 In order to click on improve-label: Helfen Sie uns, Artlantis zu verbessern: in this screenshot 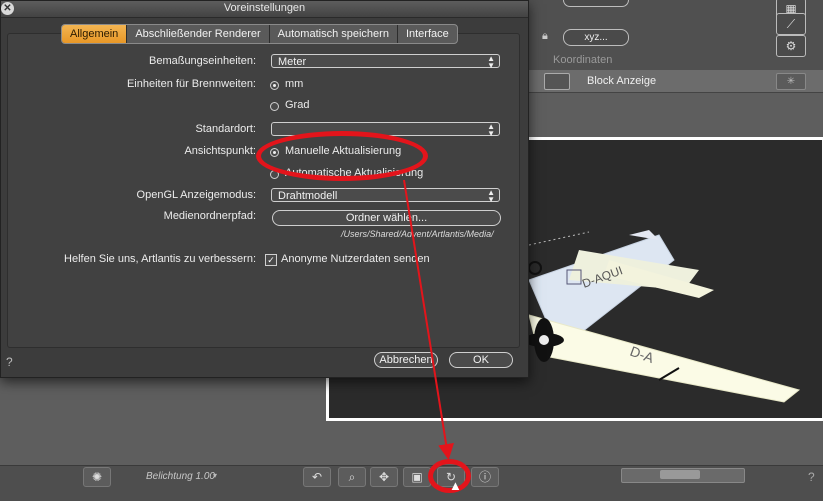, I will do `click(160, 259)`.